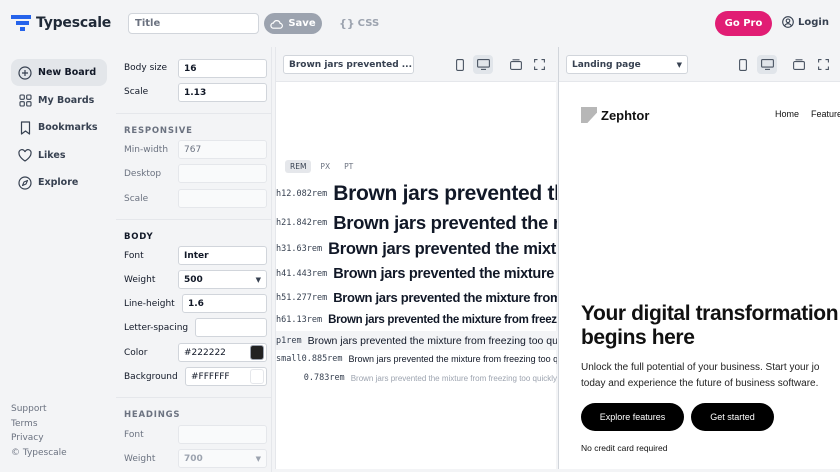 This screenshot has width=840, height=472. What do you see at coordinates (222, 173) in the screenshot?
I see `desktop-input` at bounding box center [222, 173].